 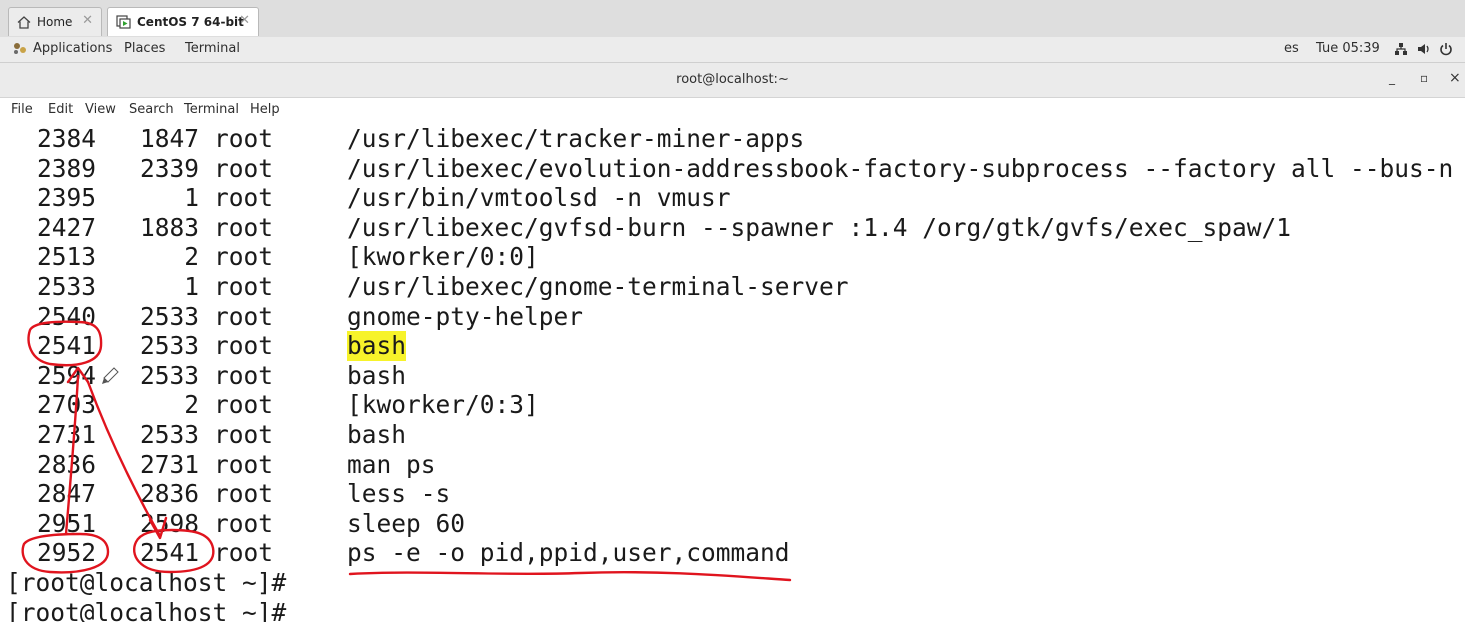 What do you see at coordinates (66, 346) in the screenshot?
I see `pid-cell: 2541` at bounding box center [66, 346].